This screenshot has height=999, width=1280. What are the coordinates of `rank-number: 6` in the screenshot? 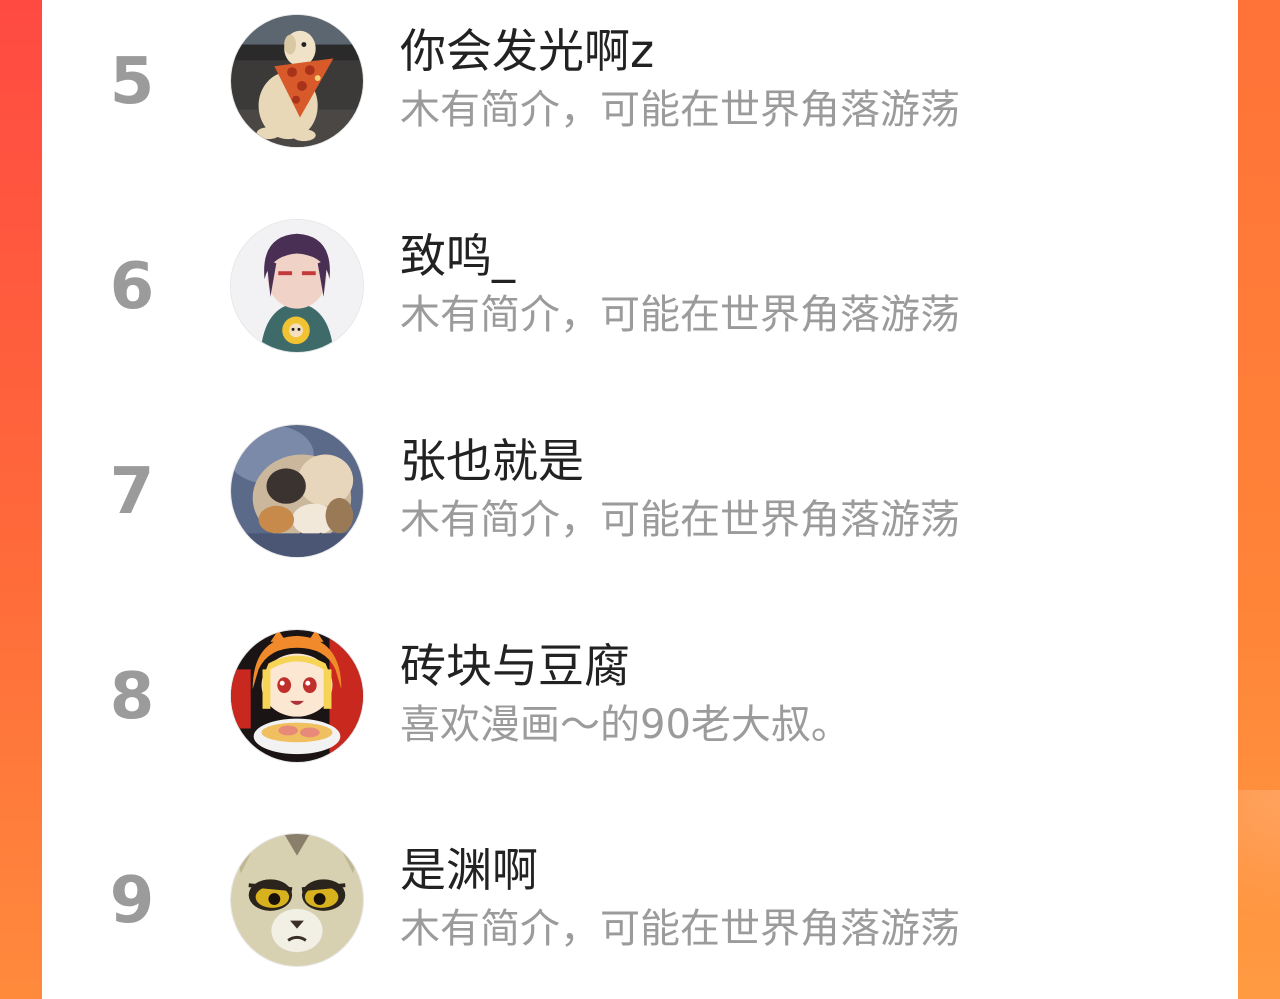 It's located at (132, 287).